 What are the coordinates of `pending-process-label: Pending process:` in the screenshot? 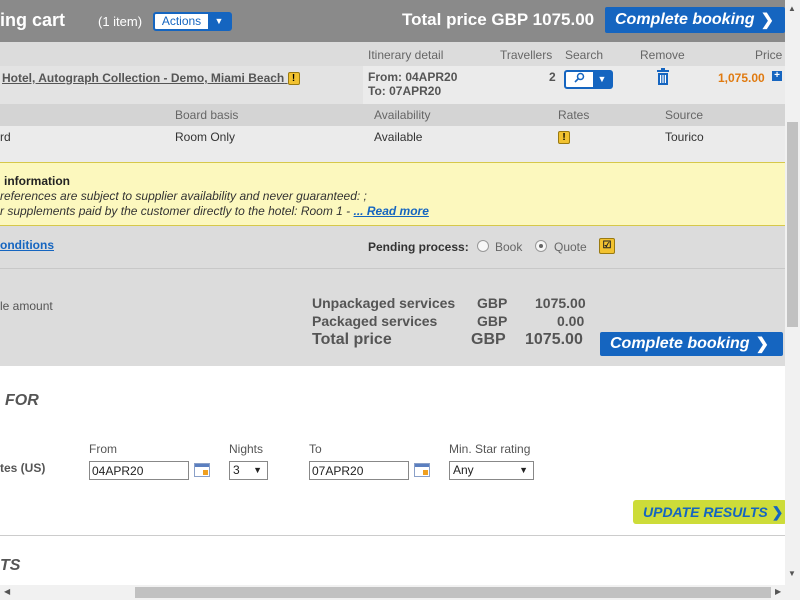 It's located at (418, 247).